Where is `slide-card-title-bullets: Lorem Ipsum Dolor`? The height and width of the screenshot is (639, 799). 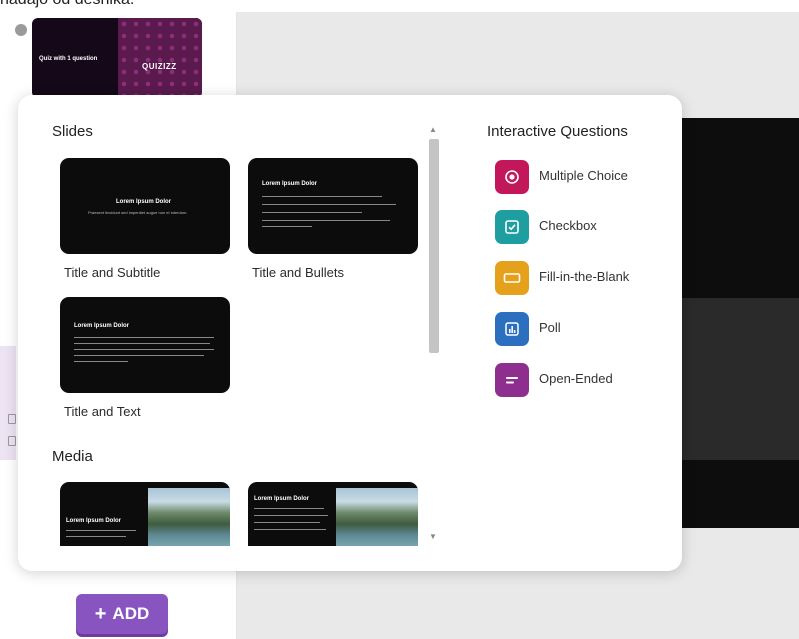 slide-card-title-bullets: Lorem Ipsum Dolor is located at coordinates (333, 206).